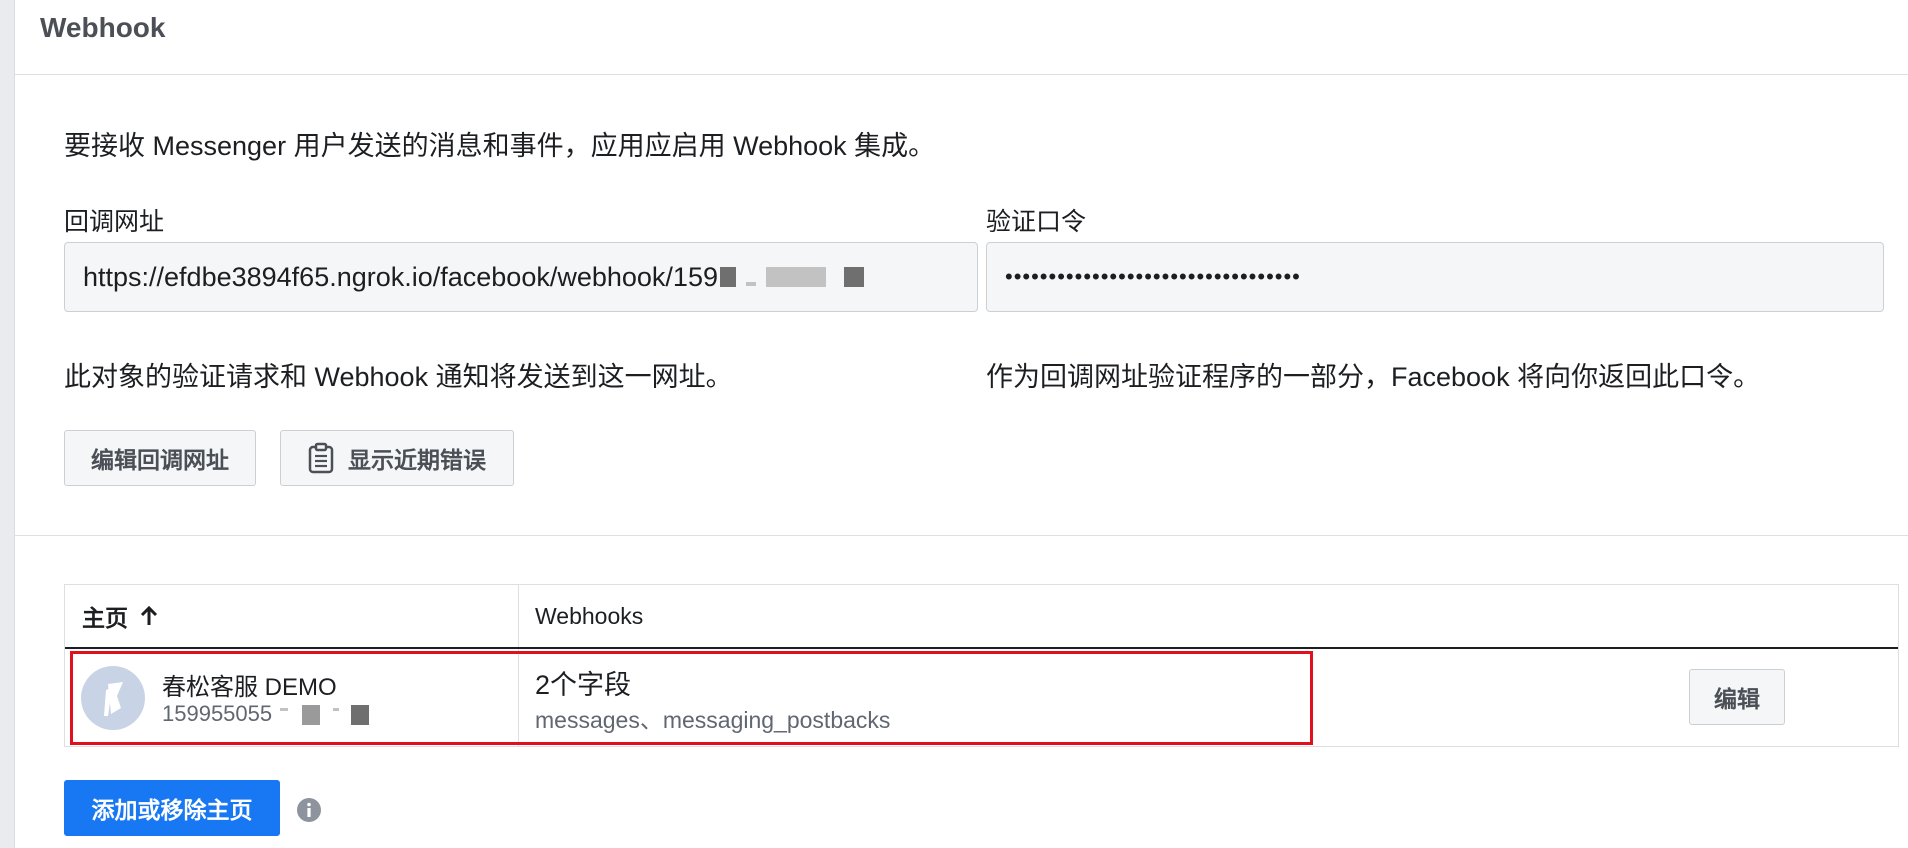 This screenshot has height=848, width=1908. I want to click on webhook-fields-count: 2个字段, so click(583, 685).